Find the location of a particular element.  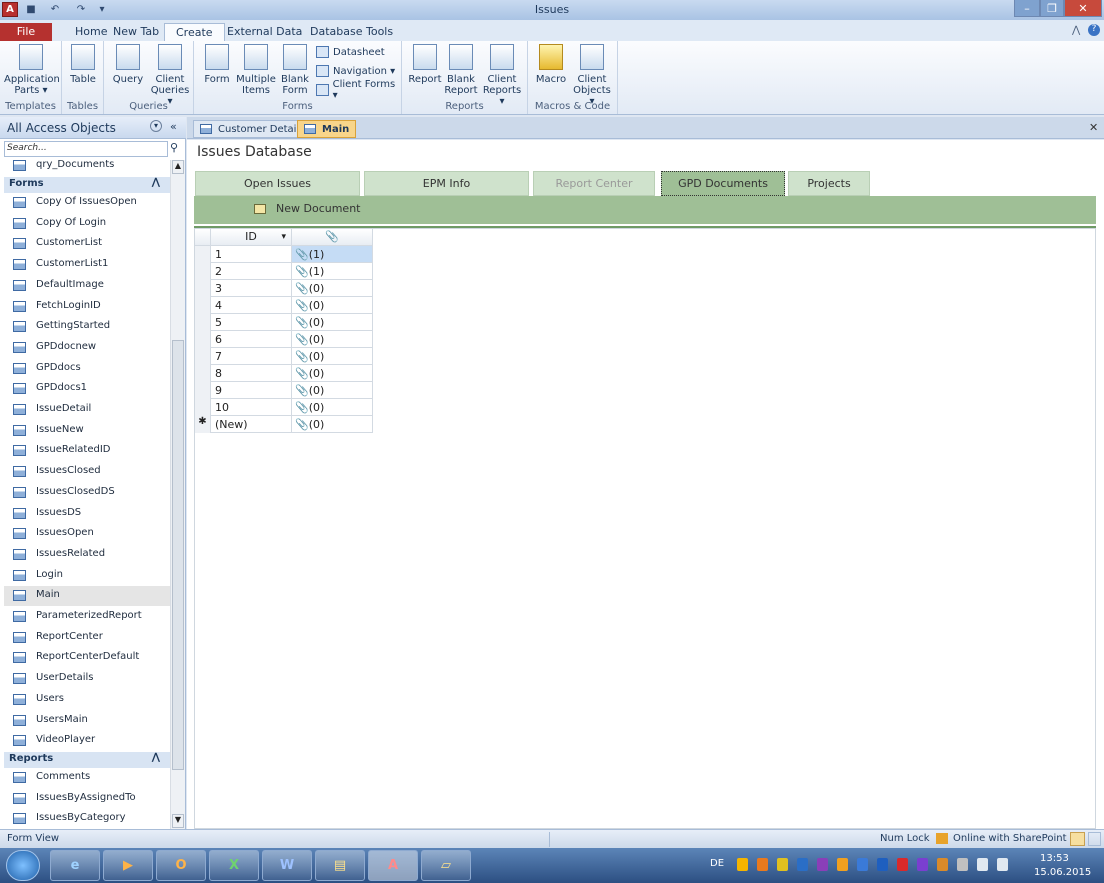

minimize-ribbon-icon: ⋀ is located at coordinates (1076, 30).